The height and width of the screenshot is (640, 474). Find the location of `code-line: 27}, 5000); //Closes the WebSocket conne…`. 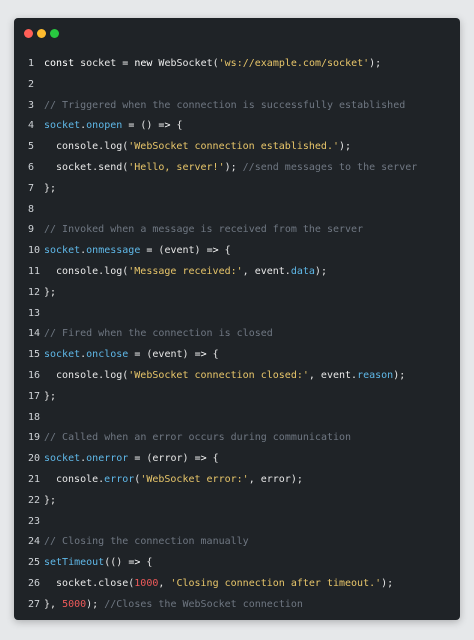

code-line: 27}, 5000); //Closes the WebSocket conne… is located at coordinates (237, 605).